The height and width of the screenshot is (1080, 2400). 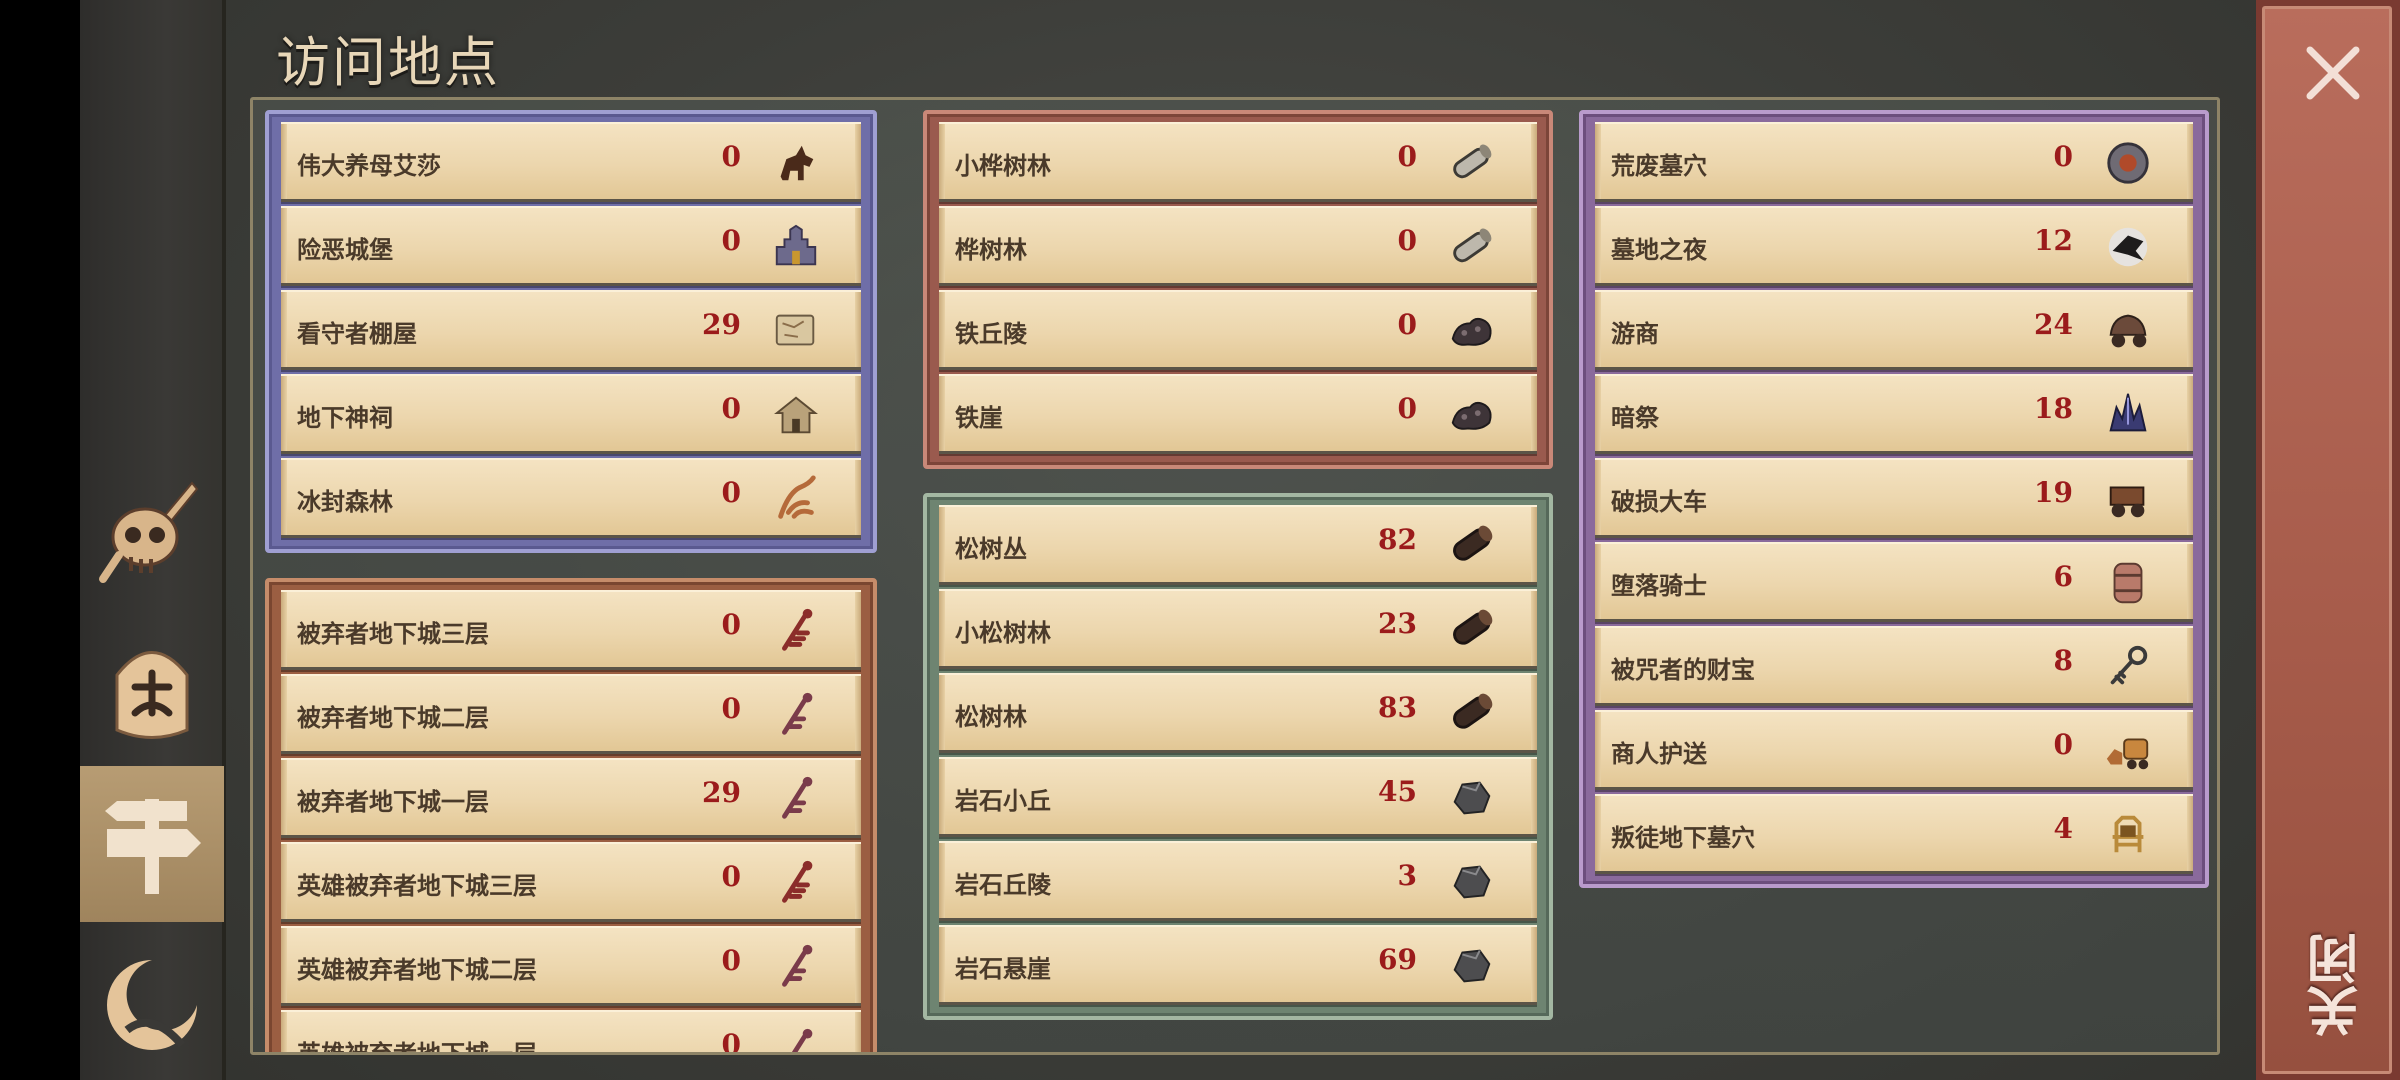 I want to click on location-row: 险恶城堡 0, so click(x=571, y=246).